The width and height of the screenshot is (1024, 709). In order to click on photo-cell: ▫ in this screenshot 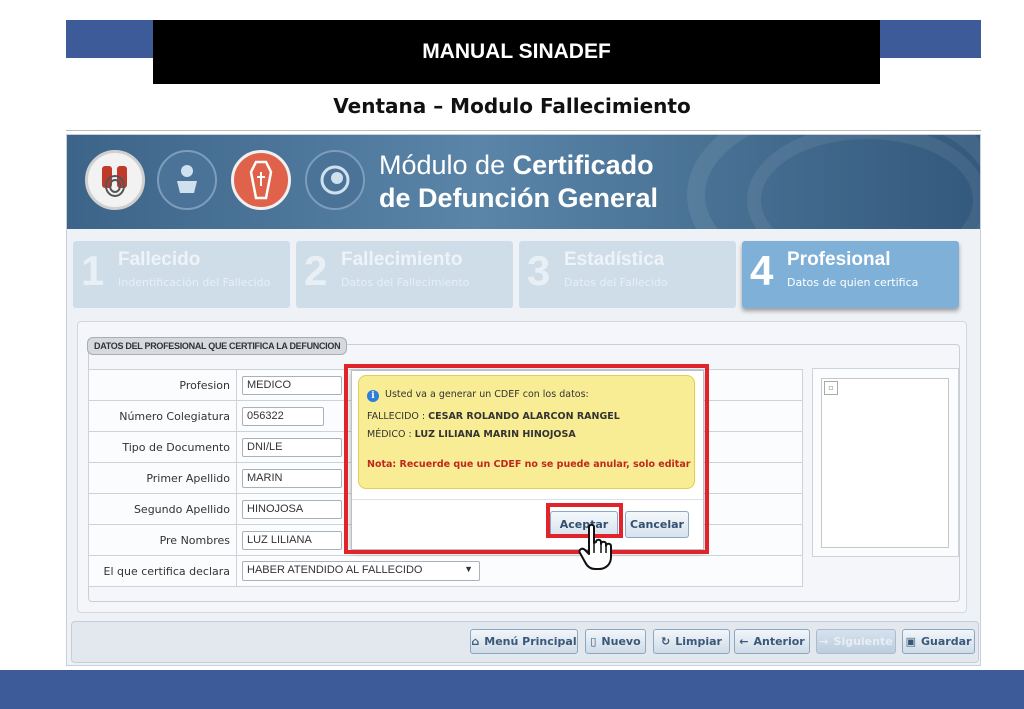, I will do `click(885, 462)`.